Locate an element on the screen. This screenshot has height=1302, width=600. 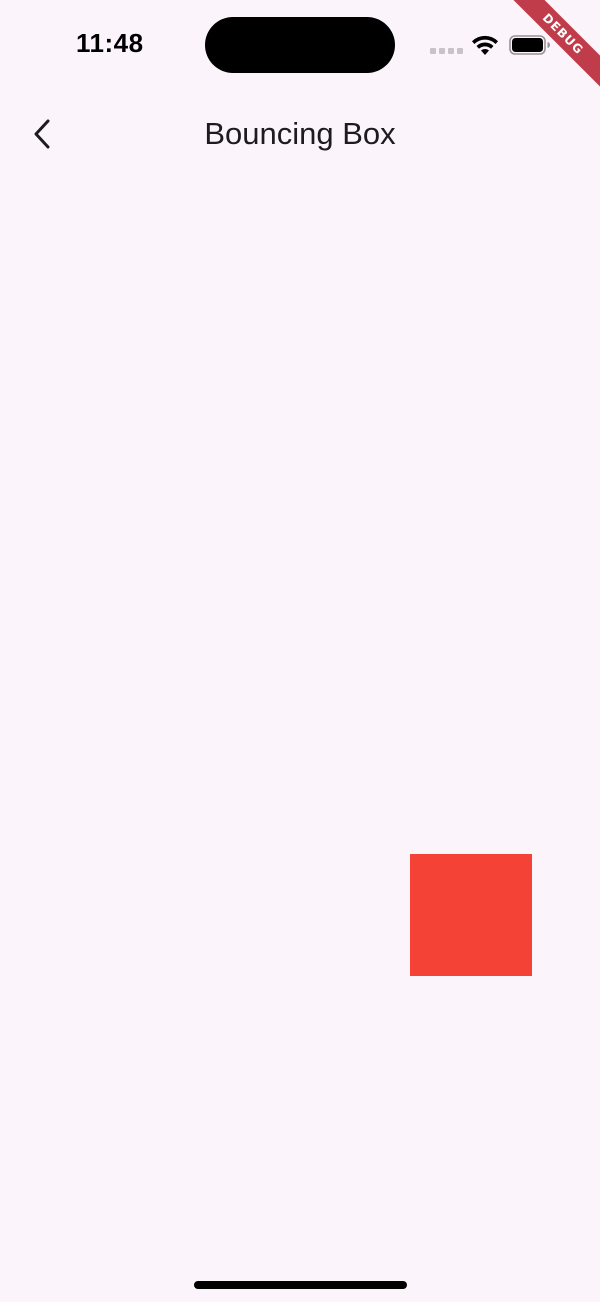
status-bar: 11:48 is located at coordinates (300, 45).